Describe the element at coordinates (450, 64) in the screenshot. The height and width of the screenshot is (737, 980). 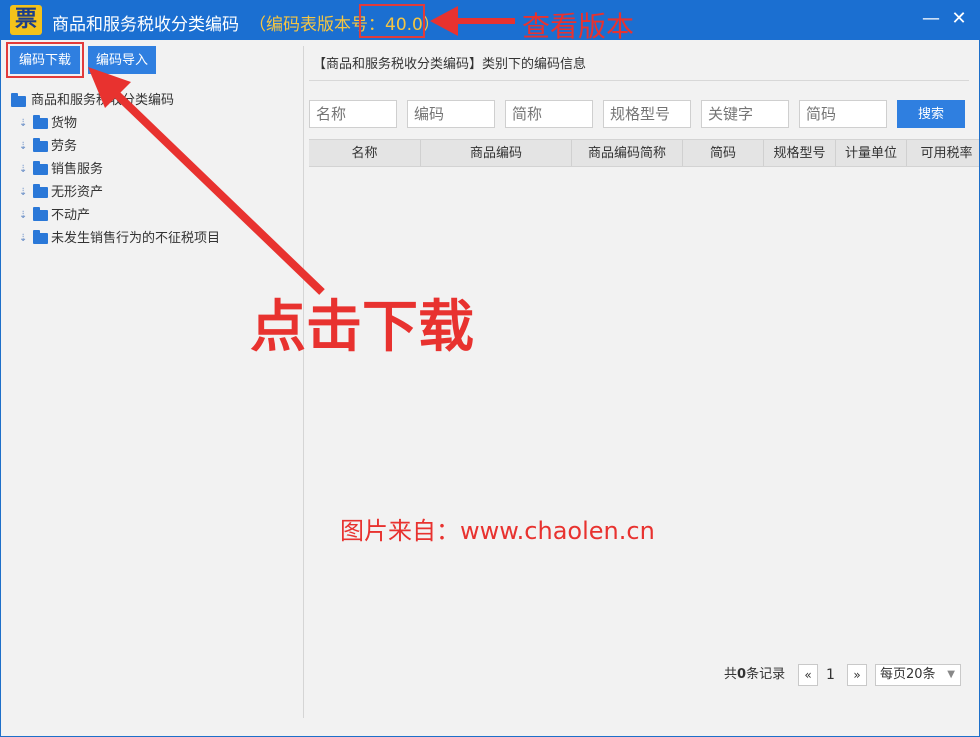
I see `panel-title: 【商品和服务税收分类编码】类别下的编码信息` at that location.